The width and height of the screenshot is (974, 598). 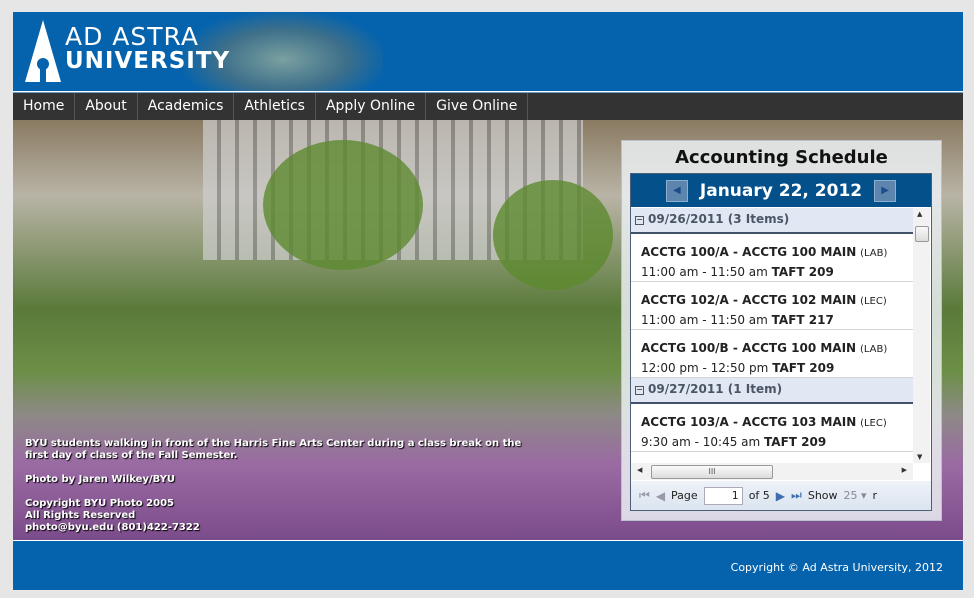 I want to click on group-header: −09/27/2011 (1 Item), so click(x=772, y=391).